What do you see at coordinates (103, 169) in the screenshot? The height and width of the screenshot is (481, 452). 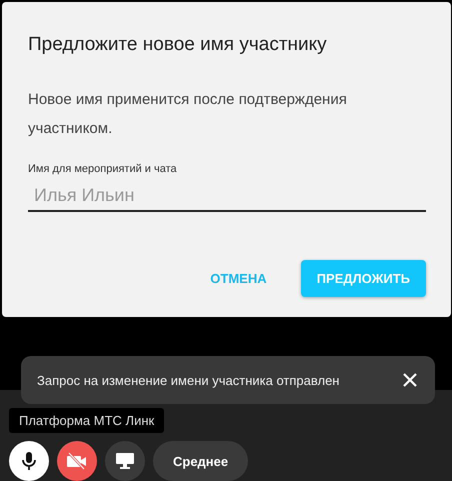 I see `field-label: Имя для мероприятий и чата` at bounding box center [103, 169].